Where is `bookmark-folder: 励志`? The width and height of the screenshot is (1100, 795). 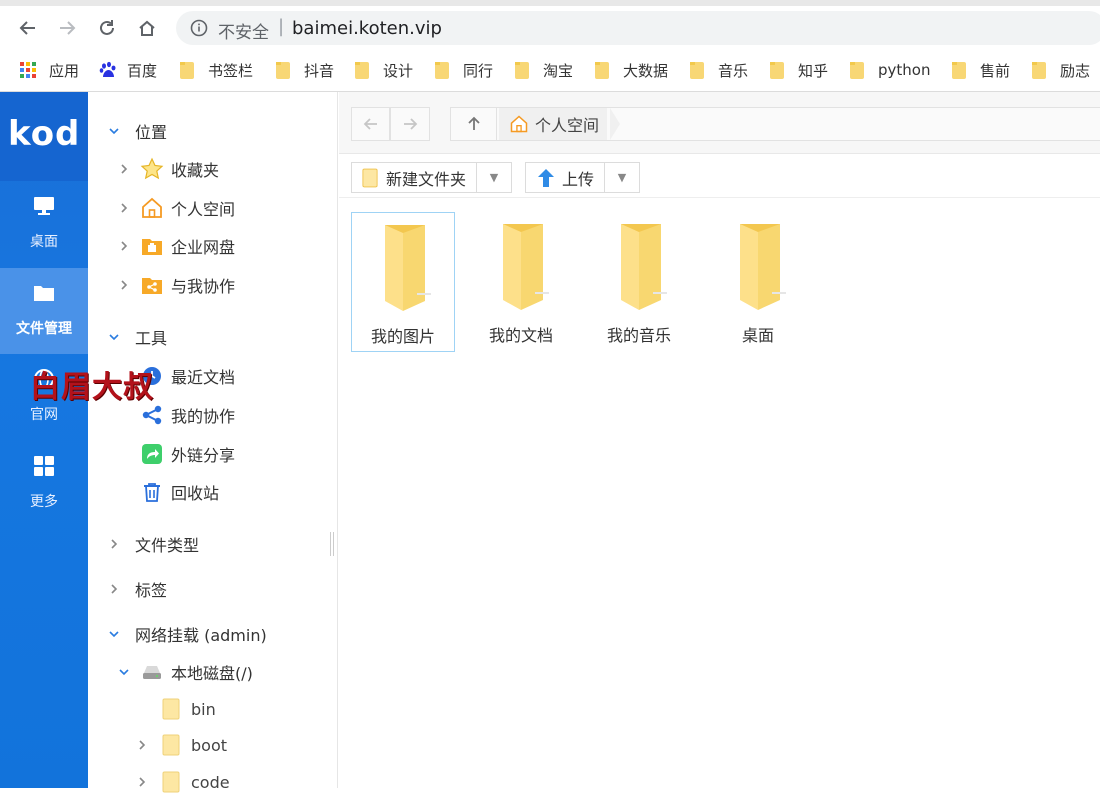 bookmark-folder: 励志 is located at coordinates (1061, 70).